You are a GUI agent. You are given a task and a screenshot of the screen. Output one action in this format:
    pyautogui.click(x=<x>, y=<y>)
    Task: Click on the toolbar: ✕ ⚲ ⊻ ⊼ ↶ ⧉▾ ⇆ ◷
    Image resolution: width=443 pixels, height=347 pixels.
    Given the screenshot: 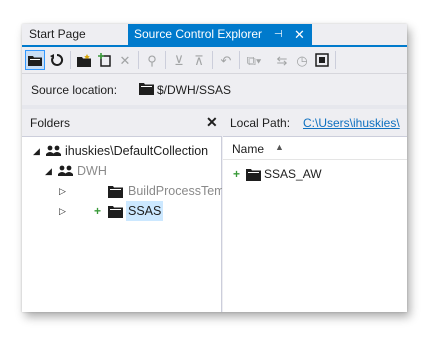 What is the action you would take?
    pyautogui.click(x=214, y=60)
    